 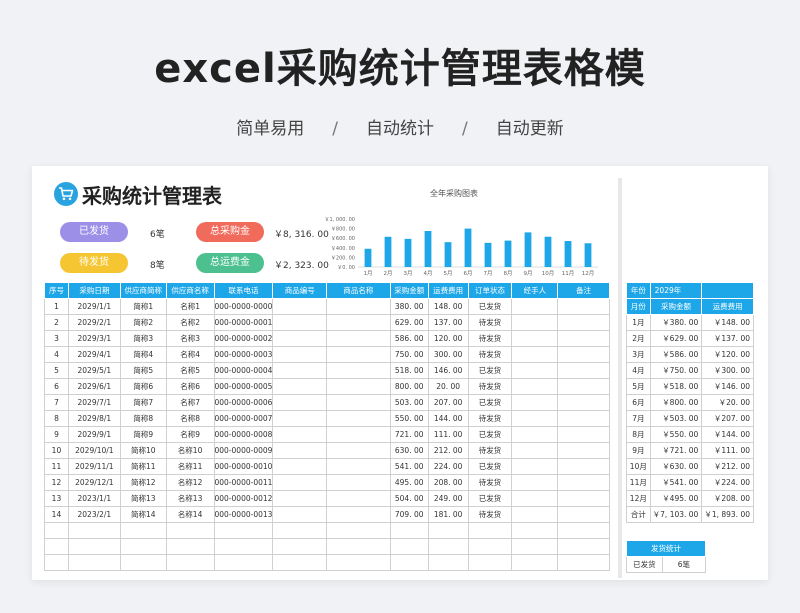 What do you see at coordinates (243, 402) in the screenshot?
I see `table-cell: 000-0000-0006` at bounding box center [243, 402].